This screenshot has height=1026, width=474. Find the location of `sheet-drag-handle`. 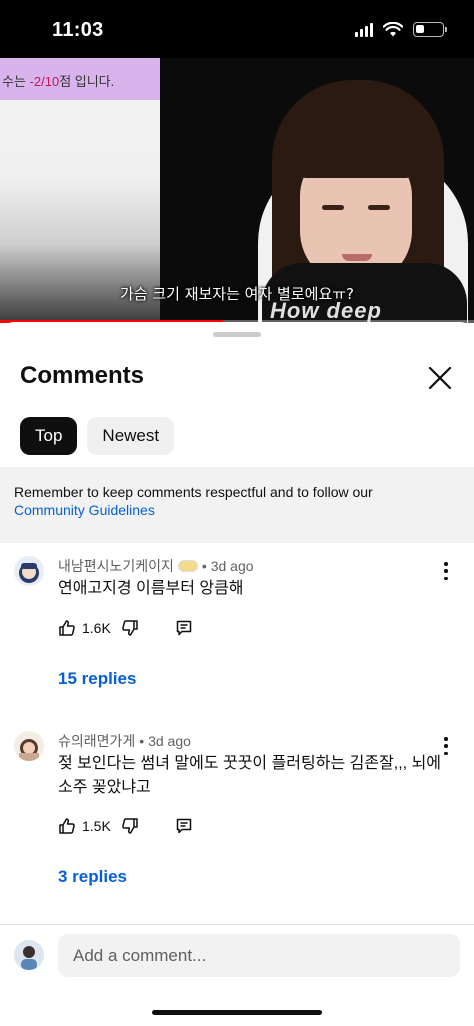

sheet-drag-handle is located at coordinates (237, 334).